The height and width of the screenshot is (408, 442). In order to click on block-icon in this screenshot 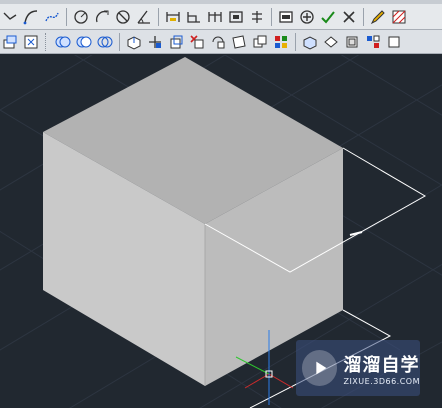, I will do `click(286, 17)`.